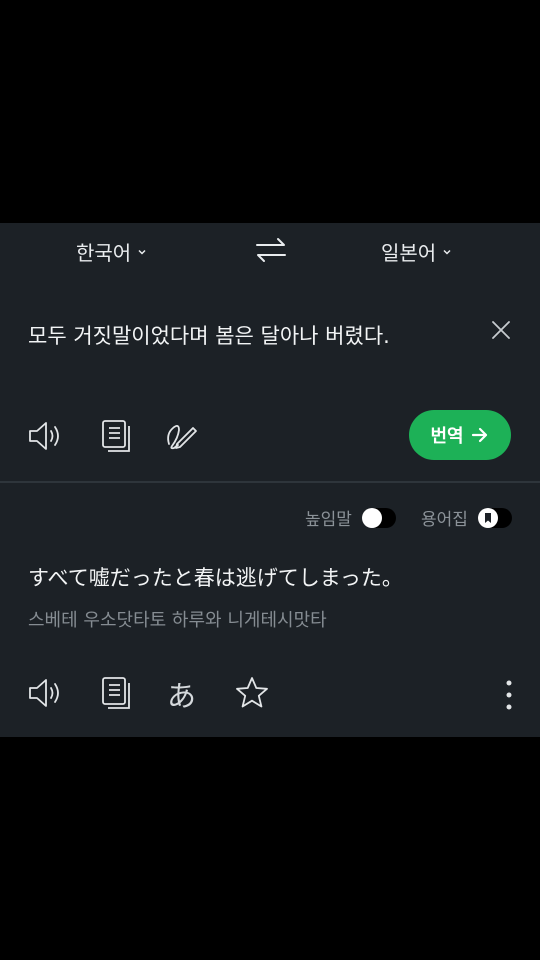 This screenshot has height=960, width=540. I want to click on target-language-selector: 일본어, so click(416, 251).